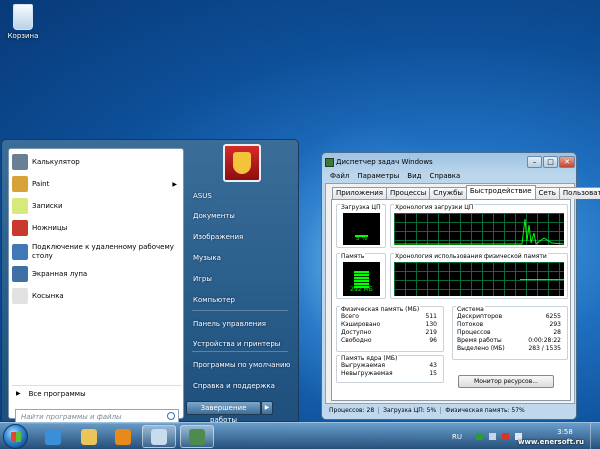 This screenshot has height=449, width=600. What do you see at coordinates (242, 344) in the screenshot?
I see `start-menu-link: Устройства и принтеры` at bounding box center [242, 344].